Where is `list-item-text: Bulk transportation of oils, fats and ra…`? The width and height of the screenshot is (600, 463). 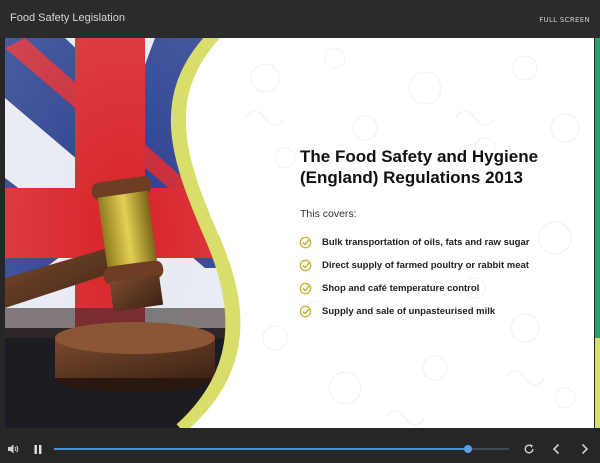 list-item-text: Bulk transportation of oils, fats and ra… is located at coordinates (426, 242).